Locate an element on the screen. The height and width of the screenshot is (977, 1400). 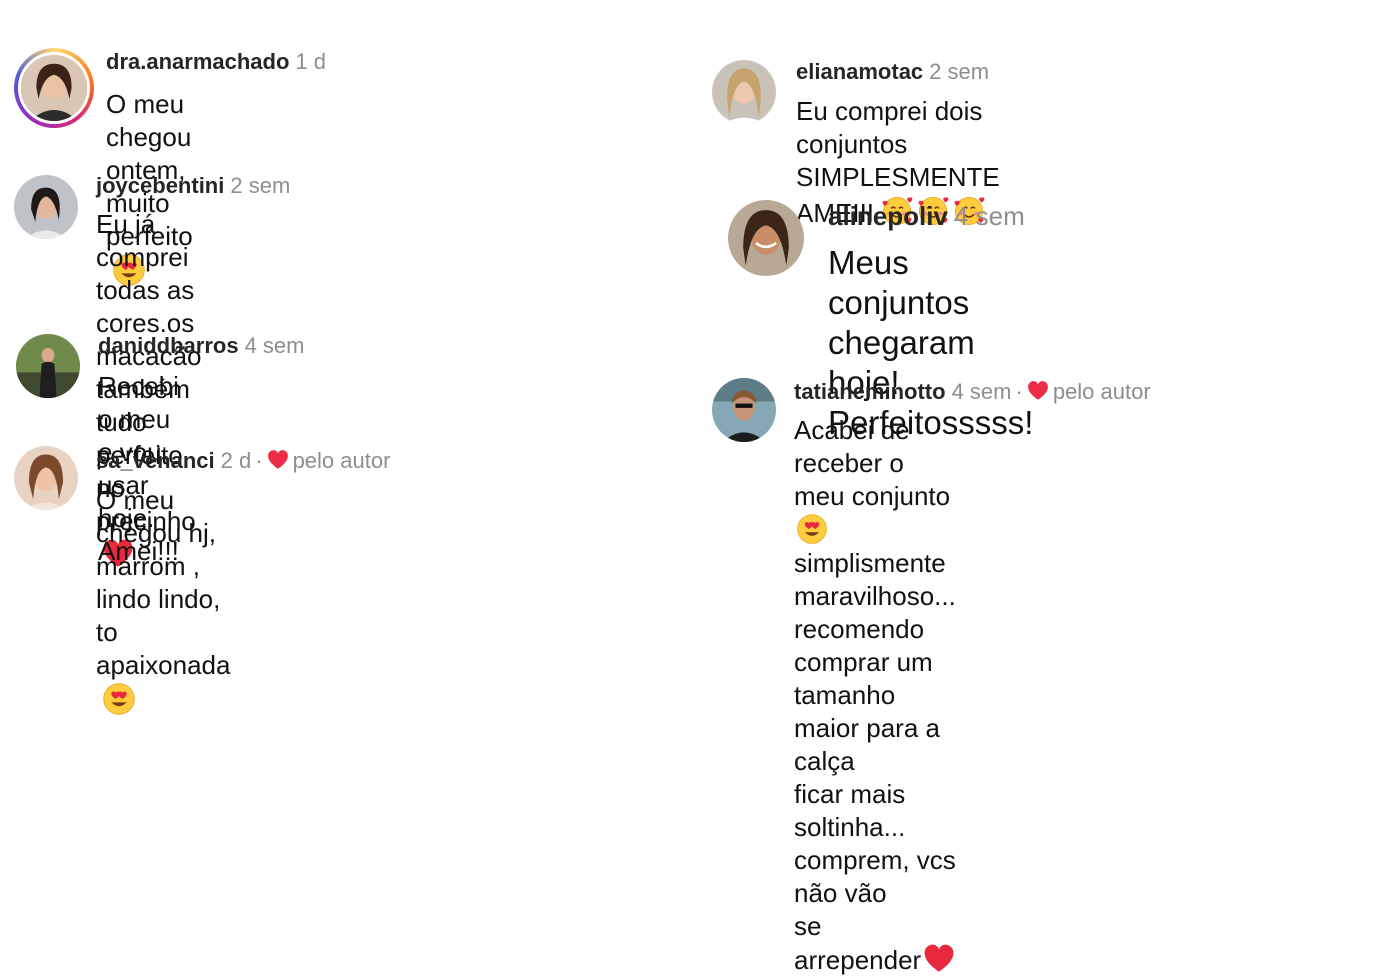
username: joycebentini is located at coordinates (160, 185).